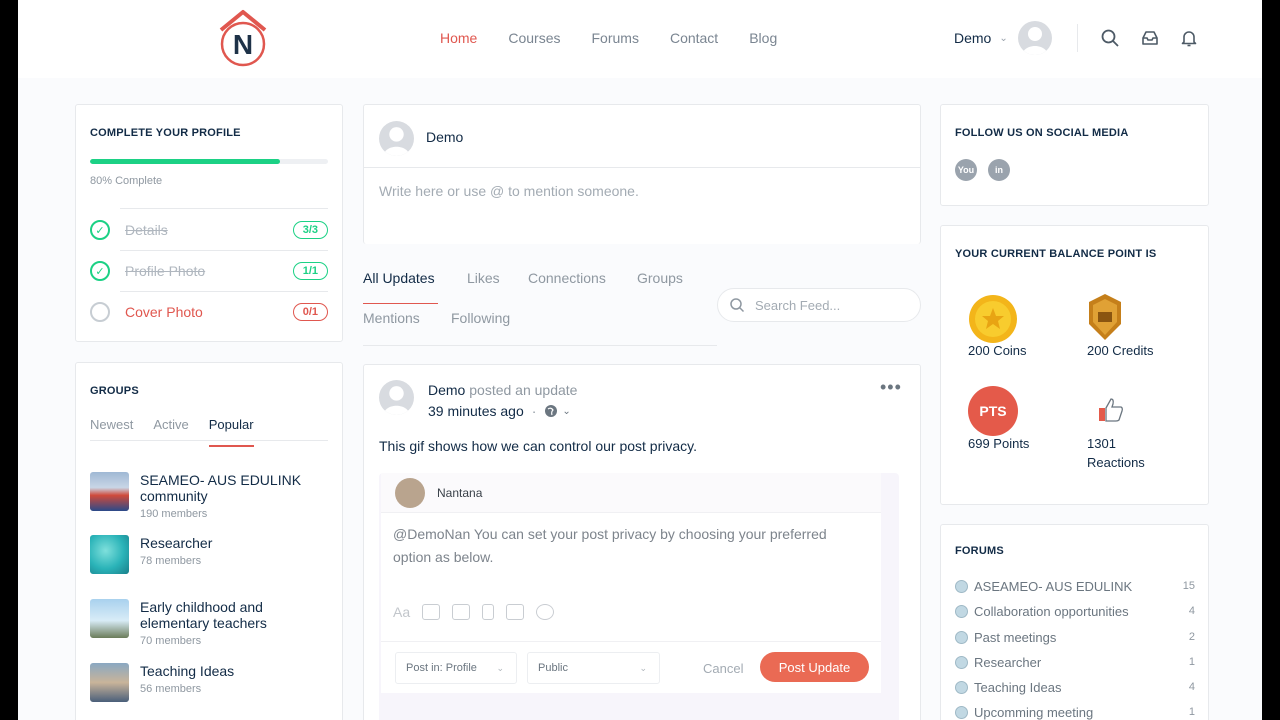  What do you see at coordinates (111, 428) in the screenshot?
I see `tab-newest: Newest` at bounding box center [111, 428].